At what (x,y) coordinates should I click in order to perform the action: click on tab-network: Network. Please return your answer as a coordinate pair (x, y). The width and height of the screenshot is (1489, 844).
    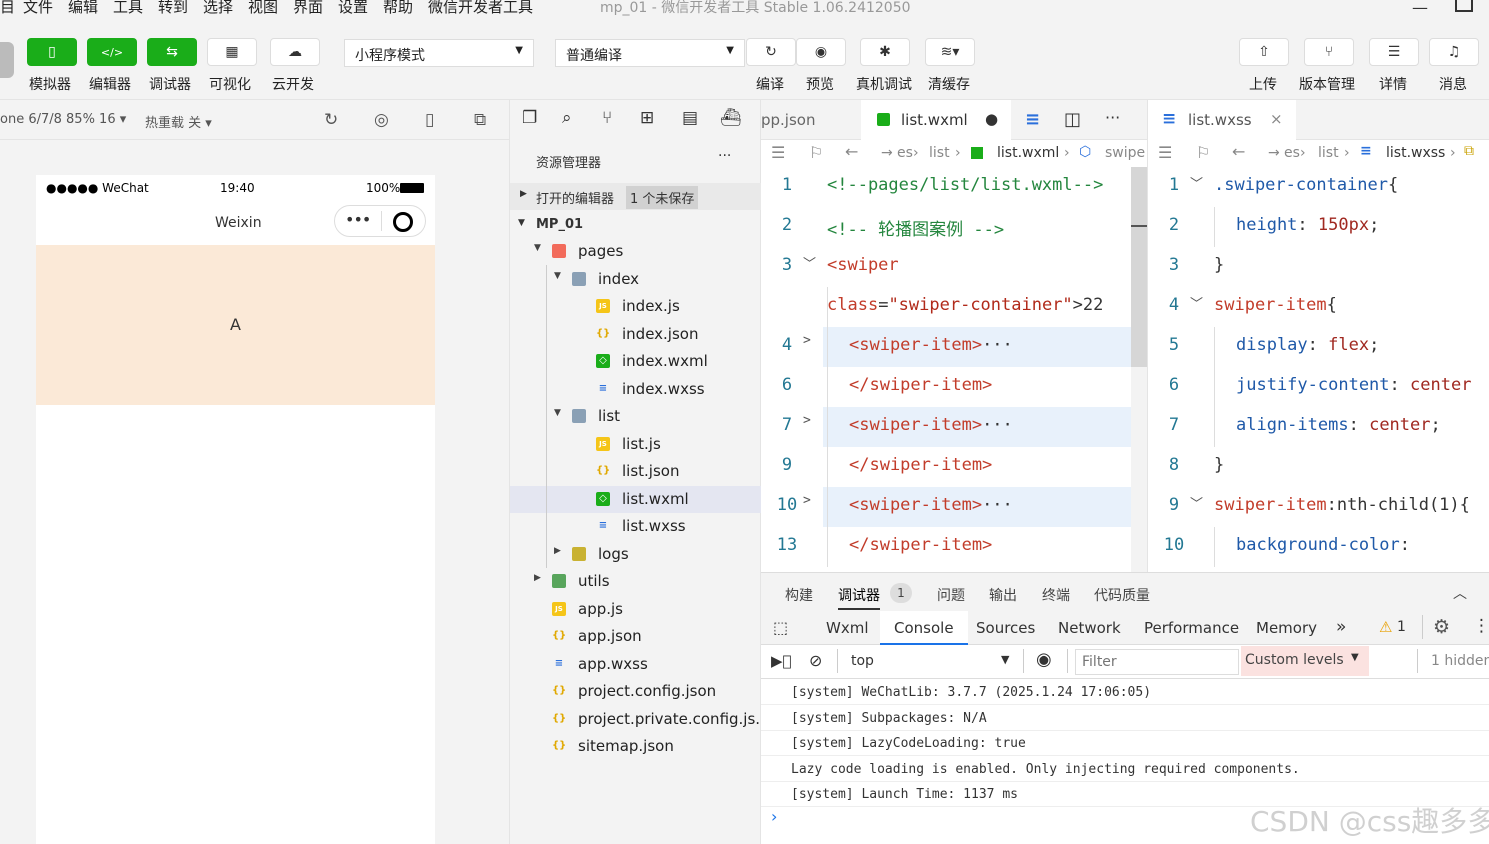
    Looking at the image, I should click on (1089, 628).